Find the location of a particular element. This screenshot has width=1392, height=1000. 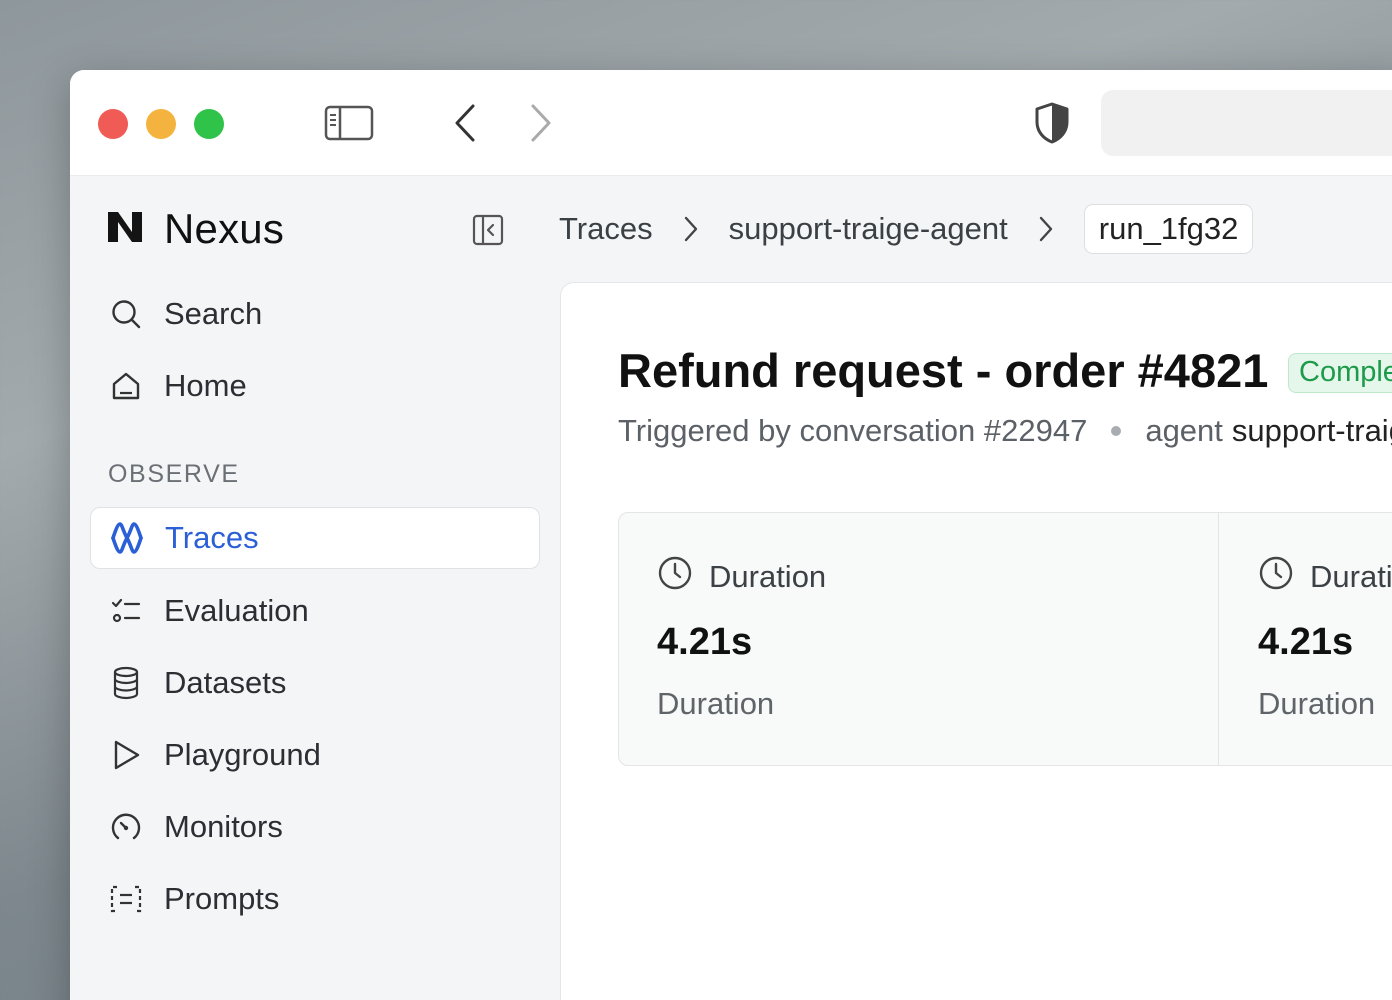

browser-titlebar is located at coordinates (731, 123).